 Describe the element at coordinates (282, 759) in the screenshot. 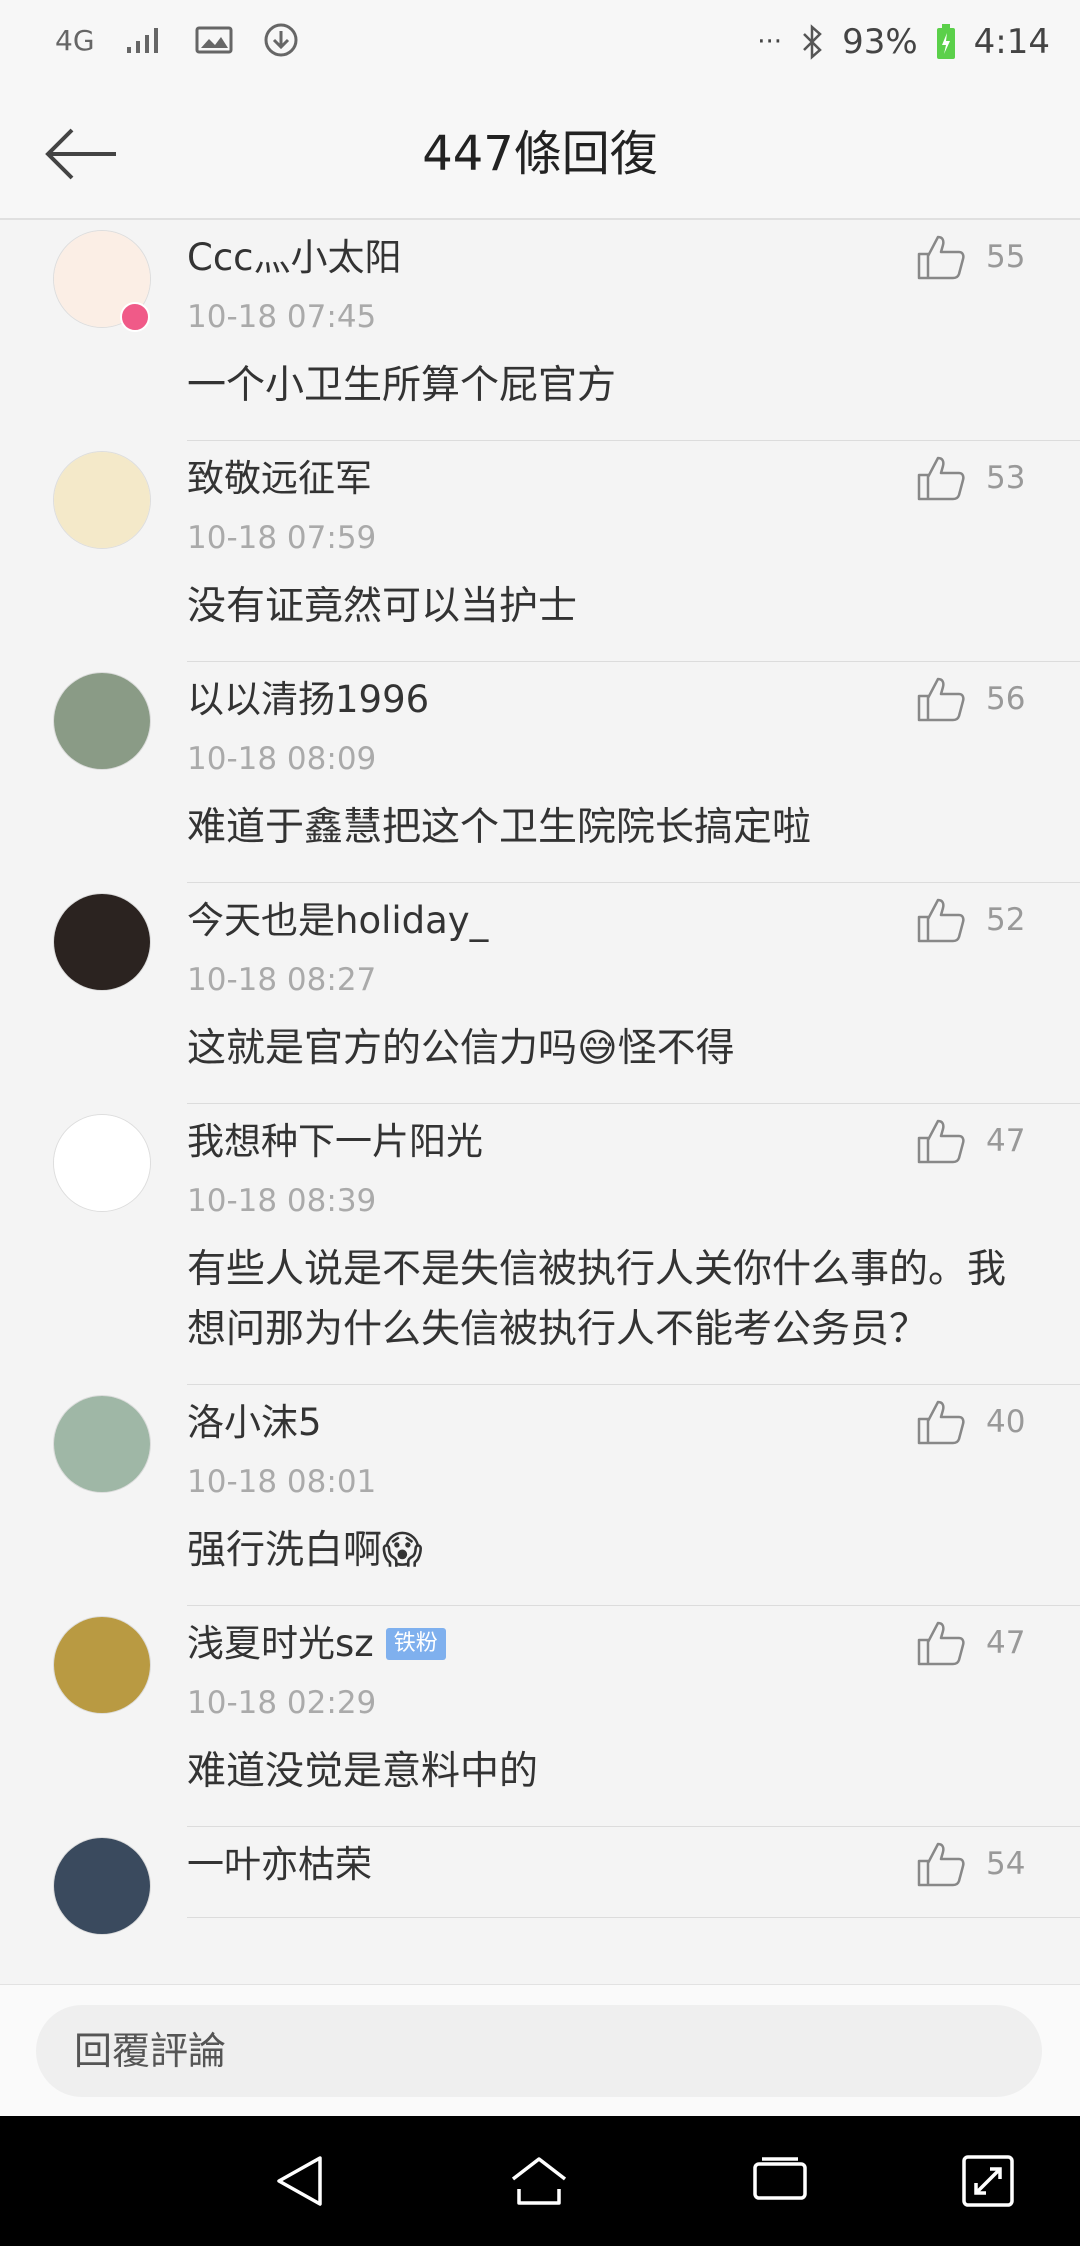

I see `comment-time: 10-18 08:09` at that location.